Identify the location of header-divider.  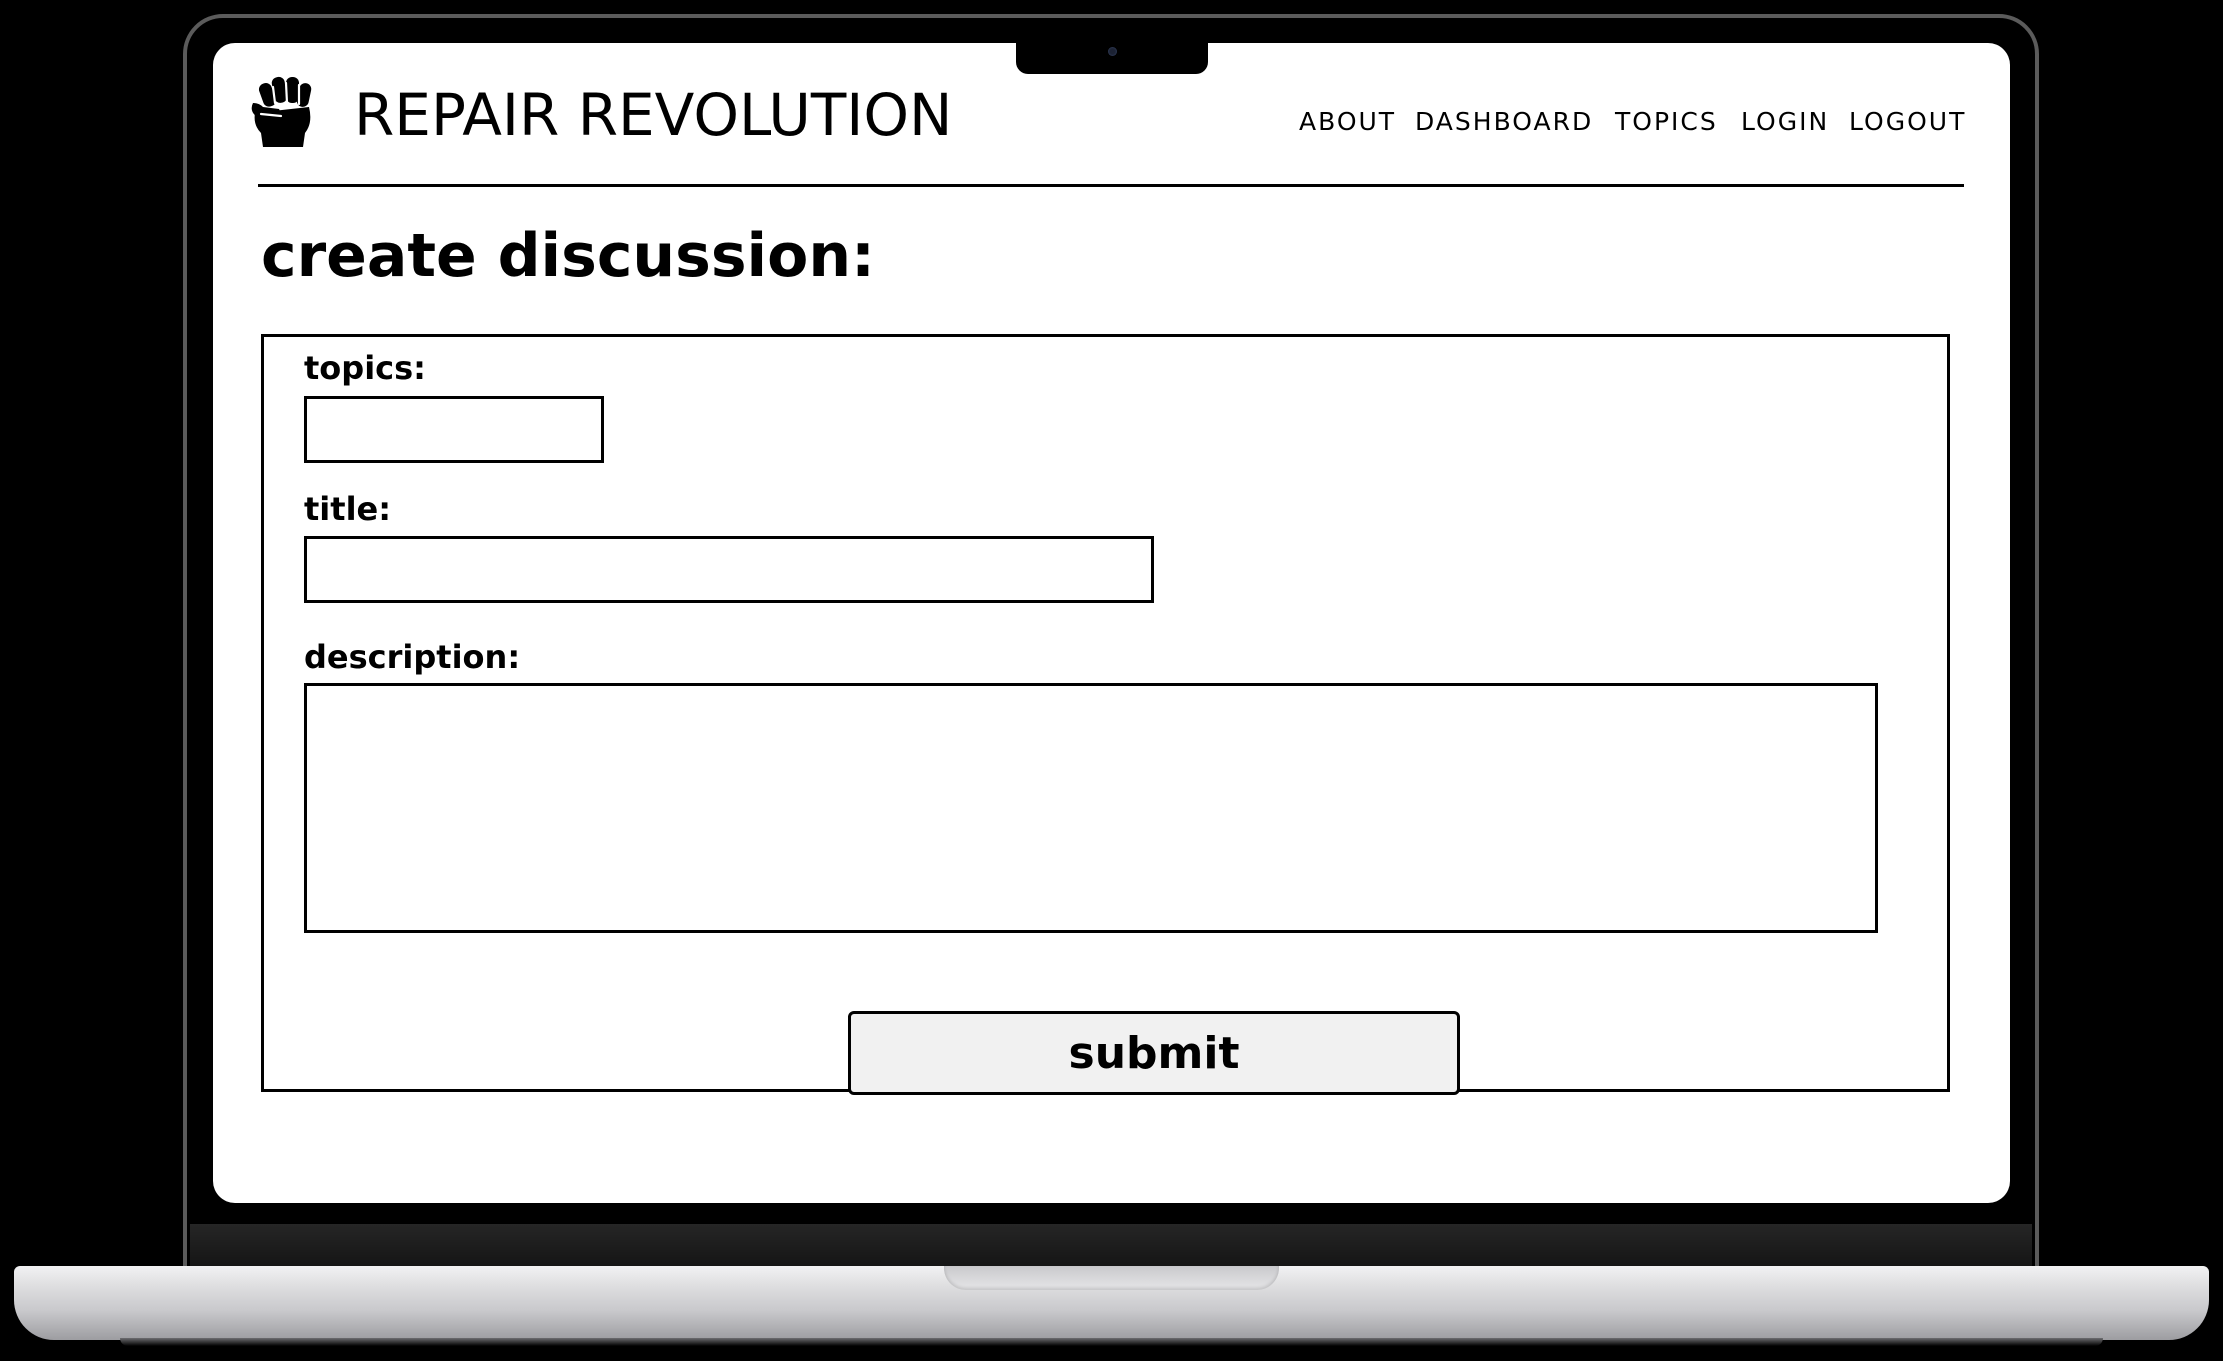
(1111, 185).